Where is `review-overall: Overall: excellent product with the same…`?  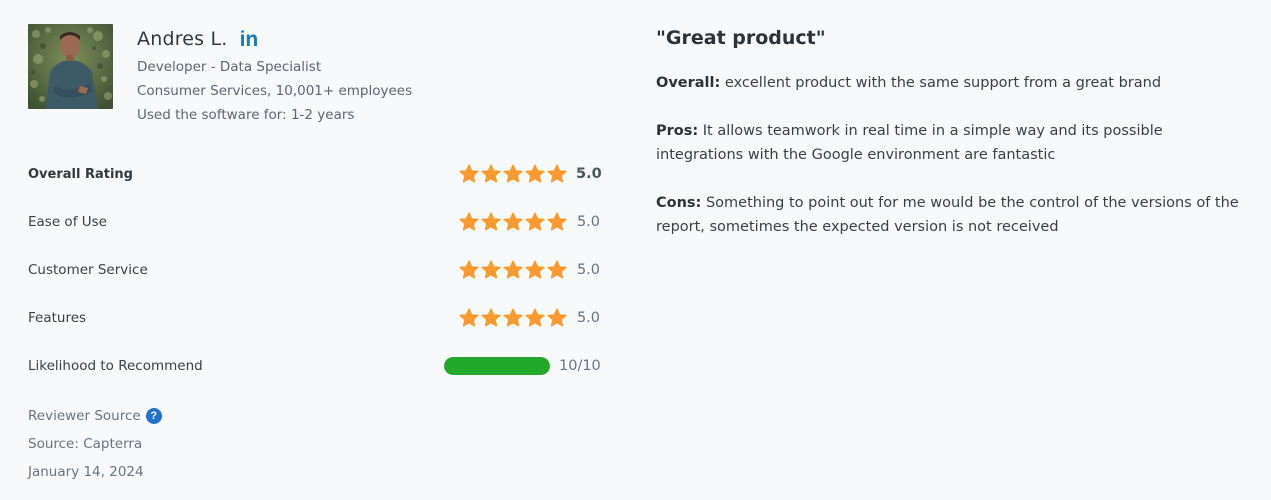 review-overall: Overall: excellent product with the same… is located at coordinates (951, 83).